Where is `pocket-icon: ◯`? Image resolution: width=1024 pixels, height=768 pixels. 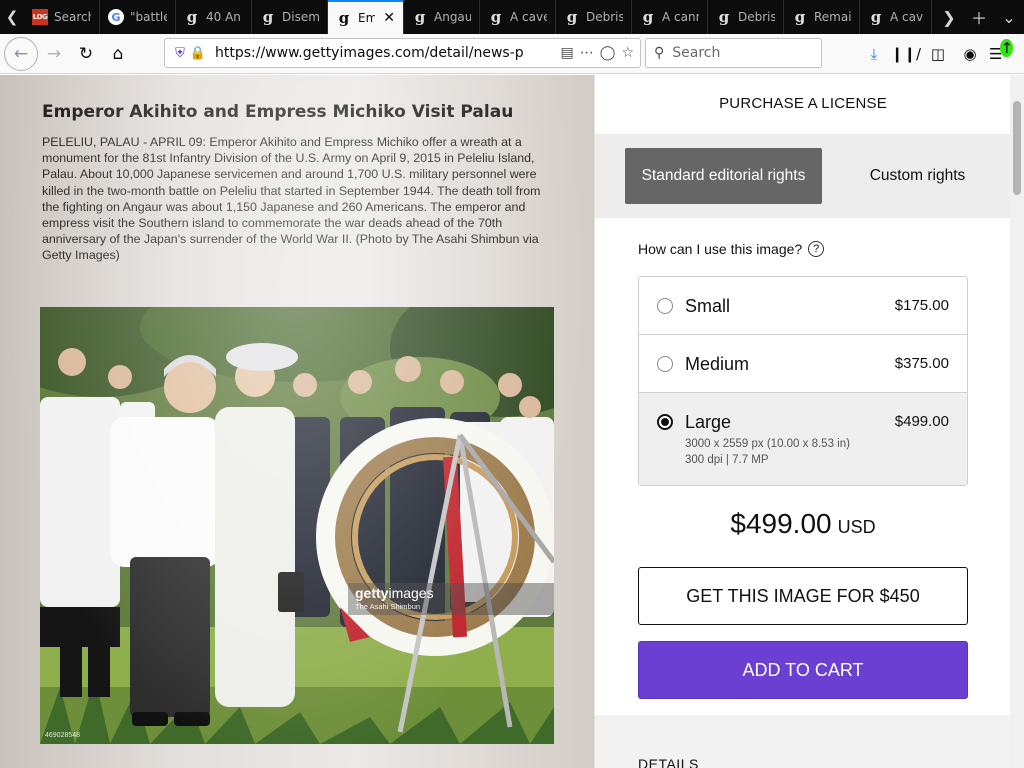
pocket-icon: ◯ is located at coordinates (608, 53).